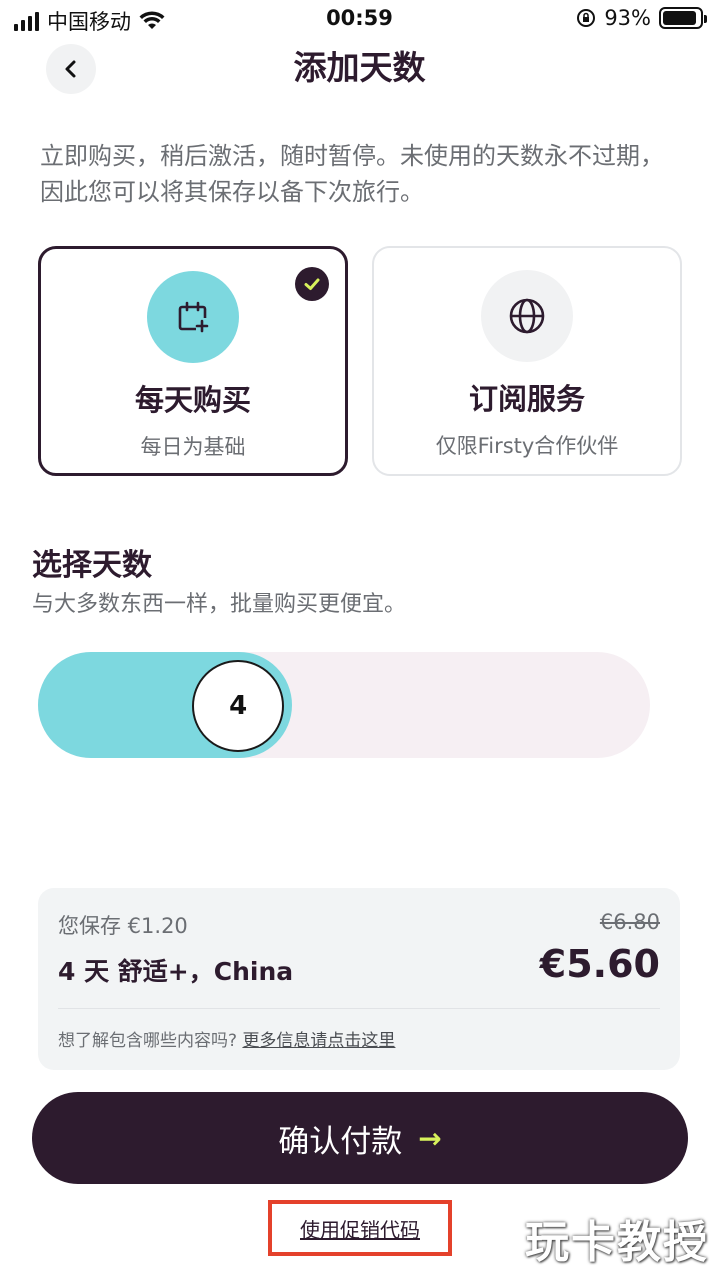  I want to click on section-title: 选择天数, so click(92, 565).